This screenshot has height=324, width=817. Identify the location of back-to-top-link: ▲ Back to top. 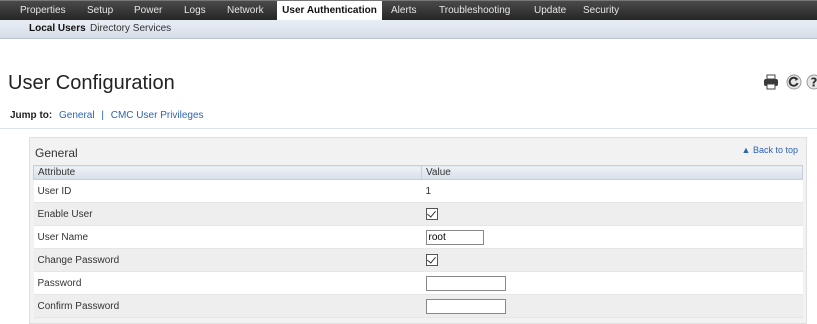
(770, 150).